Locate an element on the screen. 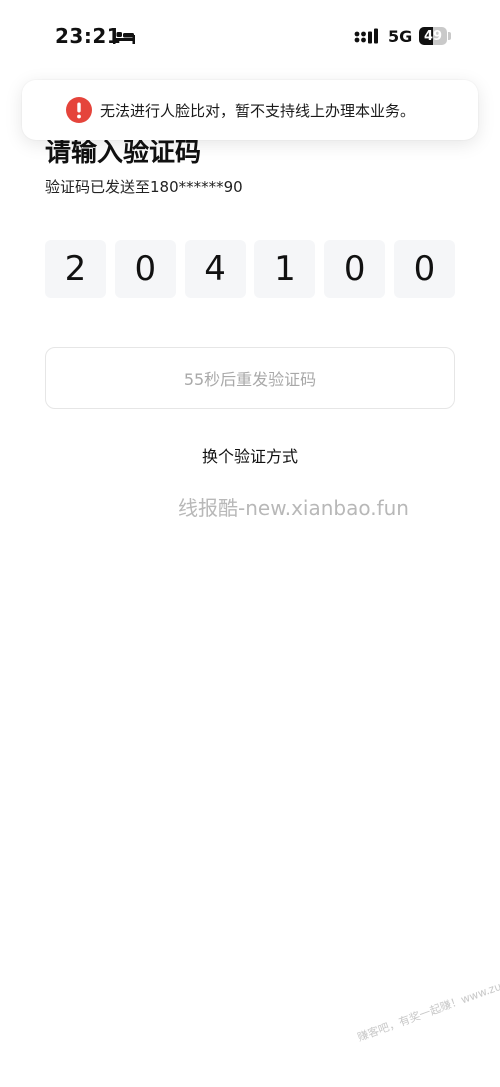 The width and height of the screenshot is (500, 1087). code-digit-box: 4 is located at coordinates (215, 269).